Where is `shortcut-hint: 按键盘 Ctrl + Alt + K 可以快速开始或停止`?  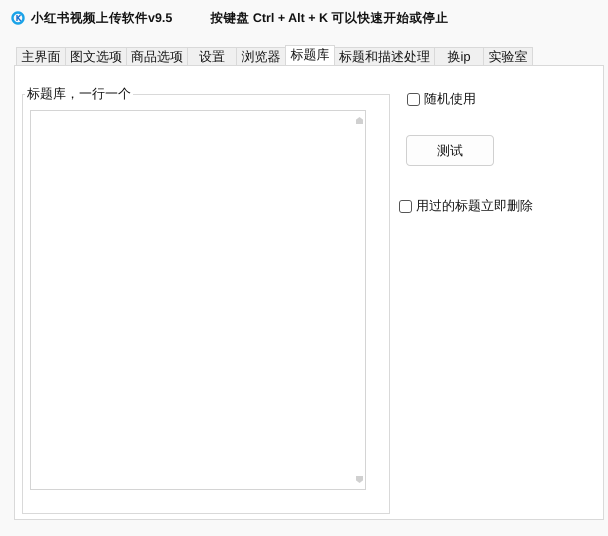
shortcut-hint: 按键盘 Ctrl + Alt + K 可以快速开始或停止 is located at coordinates (329, 18).